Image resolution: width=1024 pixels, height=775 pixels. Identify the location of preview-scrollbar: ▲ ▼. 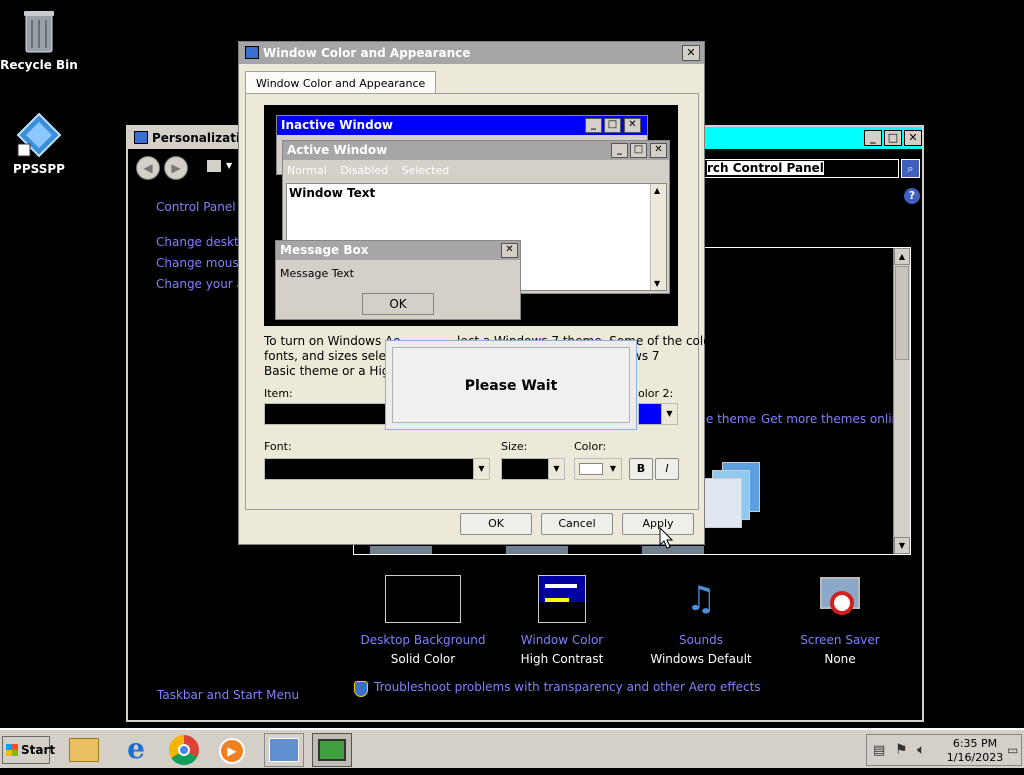
(658, 237).